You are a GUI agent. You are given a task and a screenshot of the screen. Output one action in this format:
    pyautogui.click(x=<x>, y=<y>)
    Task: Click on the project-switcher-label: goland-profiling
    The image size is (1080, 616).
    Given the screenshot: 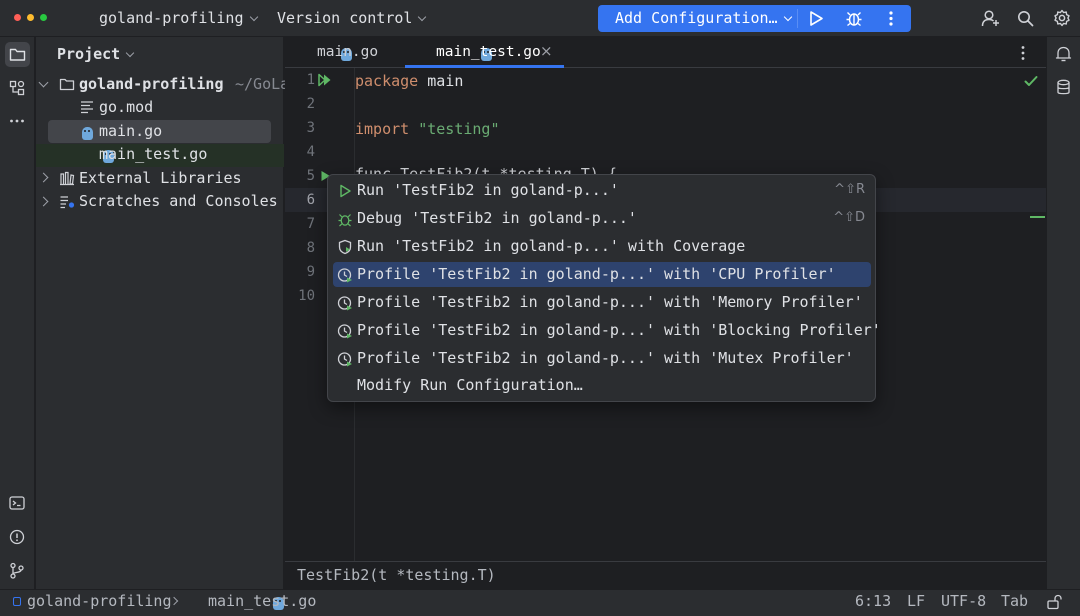 What is the action you would take?
    pyautogui.click(x=171, y=18)
    